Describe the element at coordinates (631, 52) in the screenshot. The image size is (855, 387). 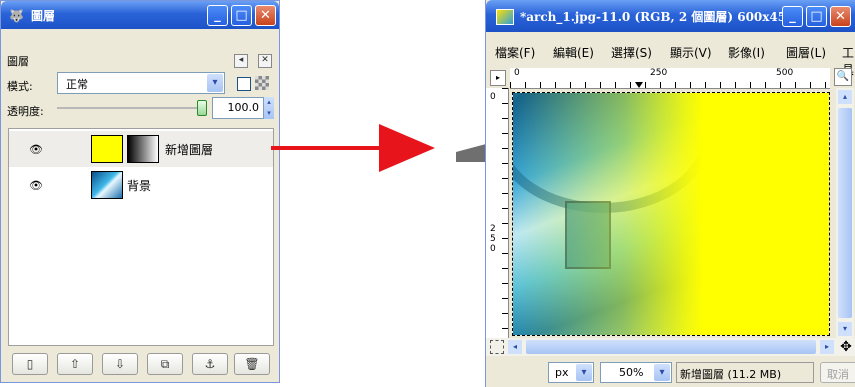
I see `menu-select: 選擇(S)` at that location.